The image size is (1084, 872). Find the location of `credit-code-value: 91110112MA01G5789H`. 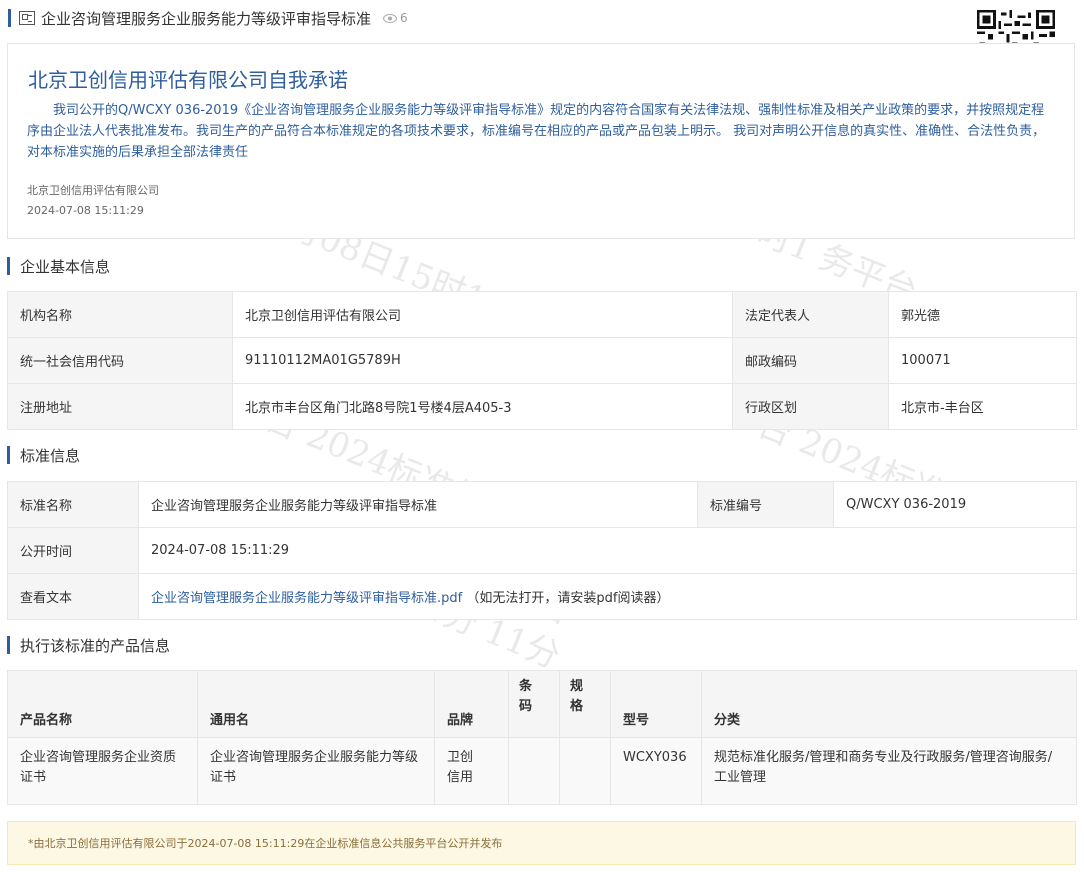

credit-code-value: 91110112MA01G5789H is located at coordinates (482, 360).